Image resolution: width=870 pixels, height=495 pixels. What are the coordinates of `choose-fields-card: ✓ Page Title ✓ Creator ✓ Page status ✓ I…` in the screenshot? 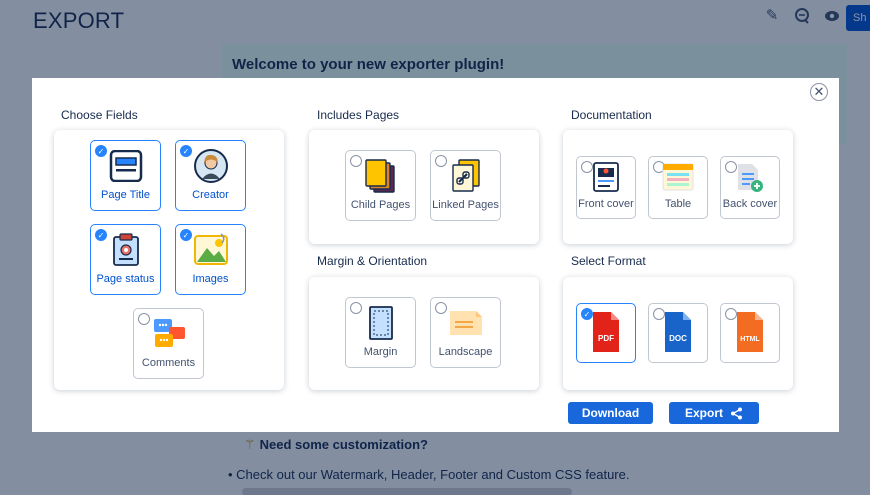 It's located at (169, 260).